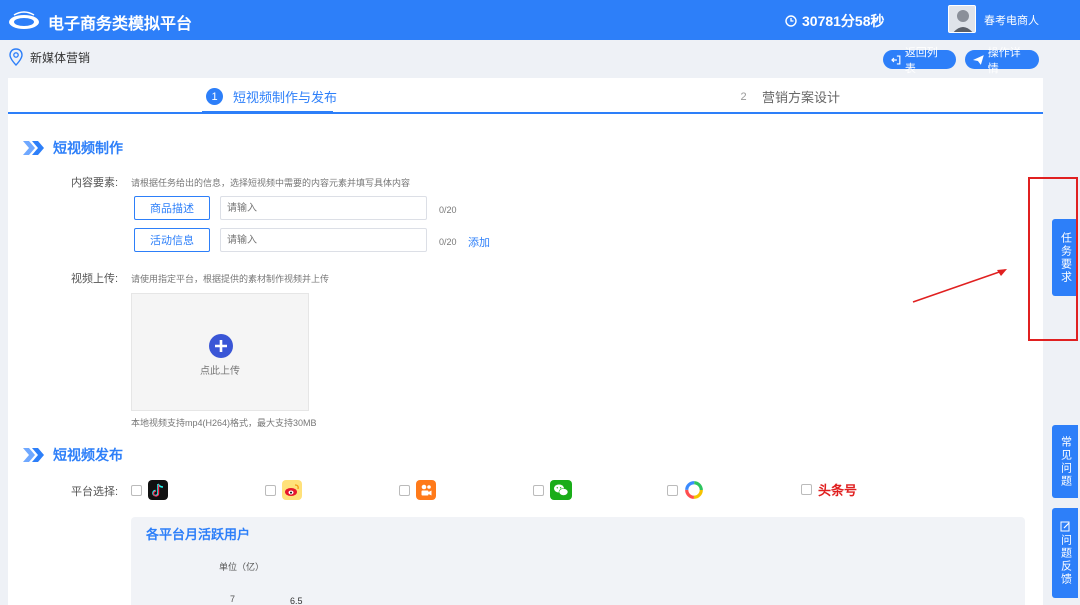  Describe the element at coordinates (538, 490) in the screenshot. I see `wechat-checkbox` at that location.